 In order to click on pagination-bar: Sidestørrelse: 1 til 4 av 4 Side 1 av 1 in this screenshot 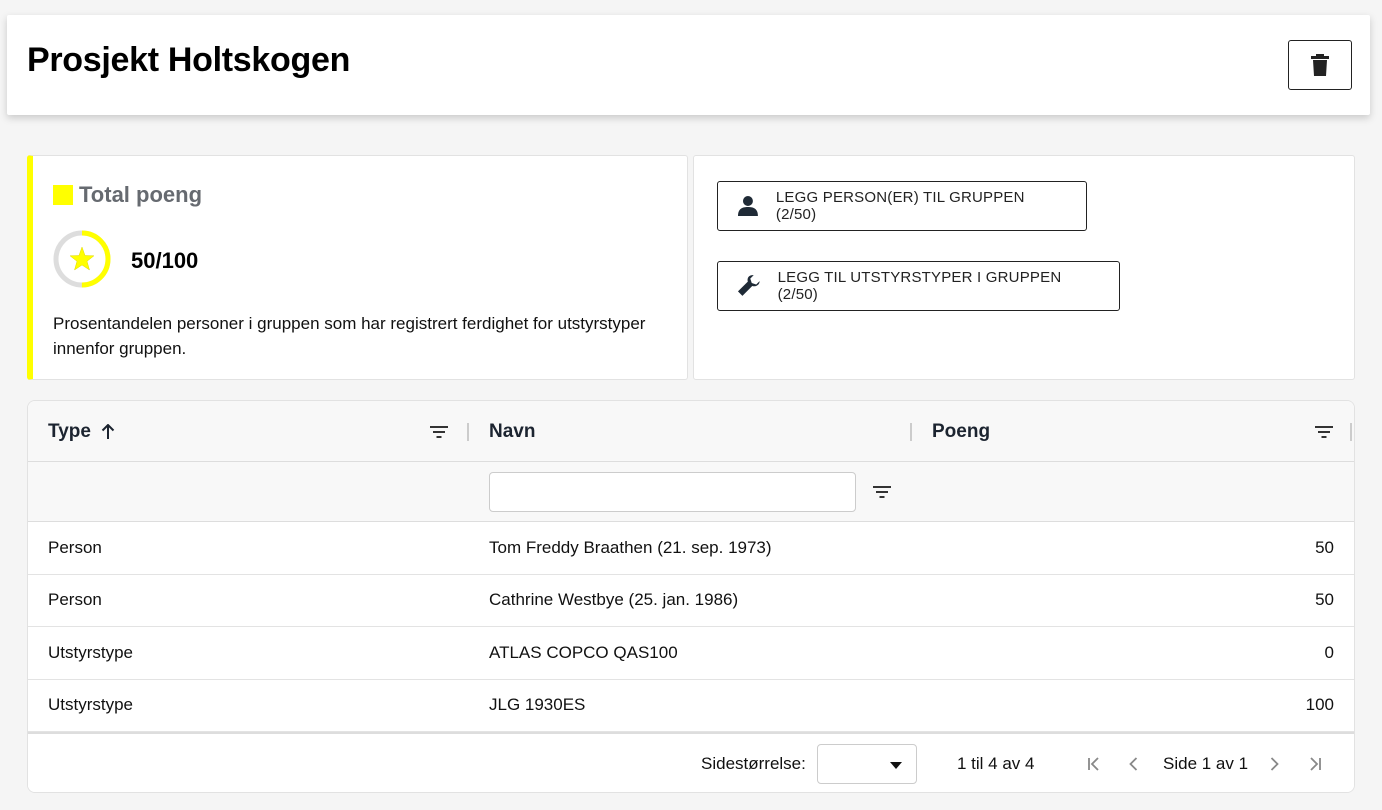, I will do `click(691, 762)`.